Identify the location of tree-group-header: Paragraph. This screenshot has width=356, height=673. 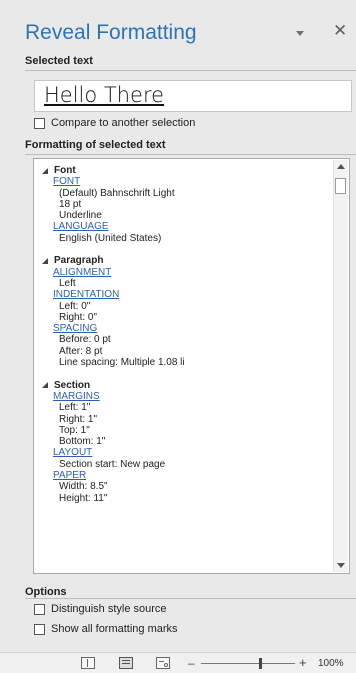
(185, 260).